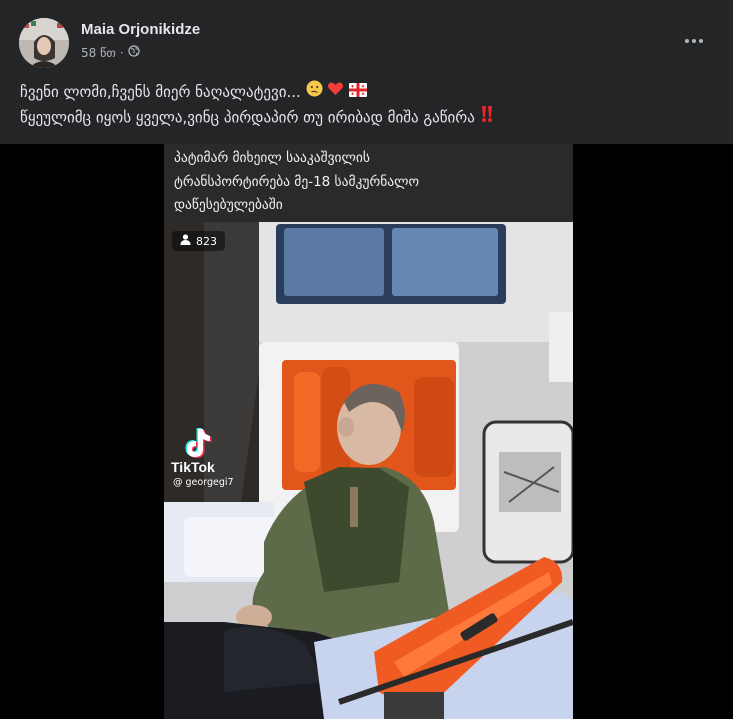 Image resolution: width=733 pixels, height=719 pixels. What do you see at coordinates (203, 482) in the screenshot?
I see `tiktok-handle: @ georgegi7` at bounding box center [203, 482].